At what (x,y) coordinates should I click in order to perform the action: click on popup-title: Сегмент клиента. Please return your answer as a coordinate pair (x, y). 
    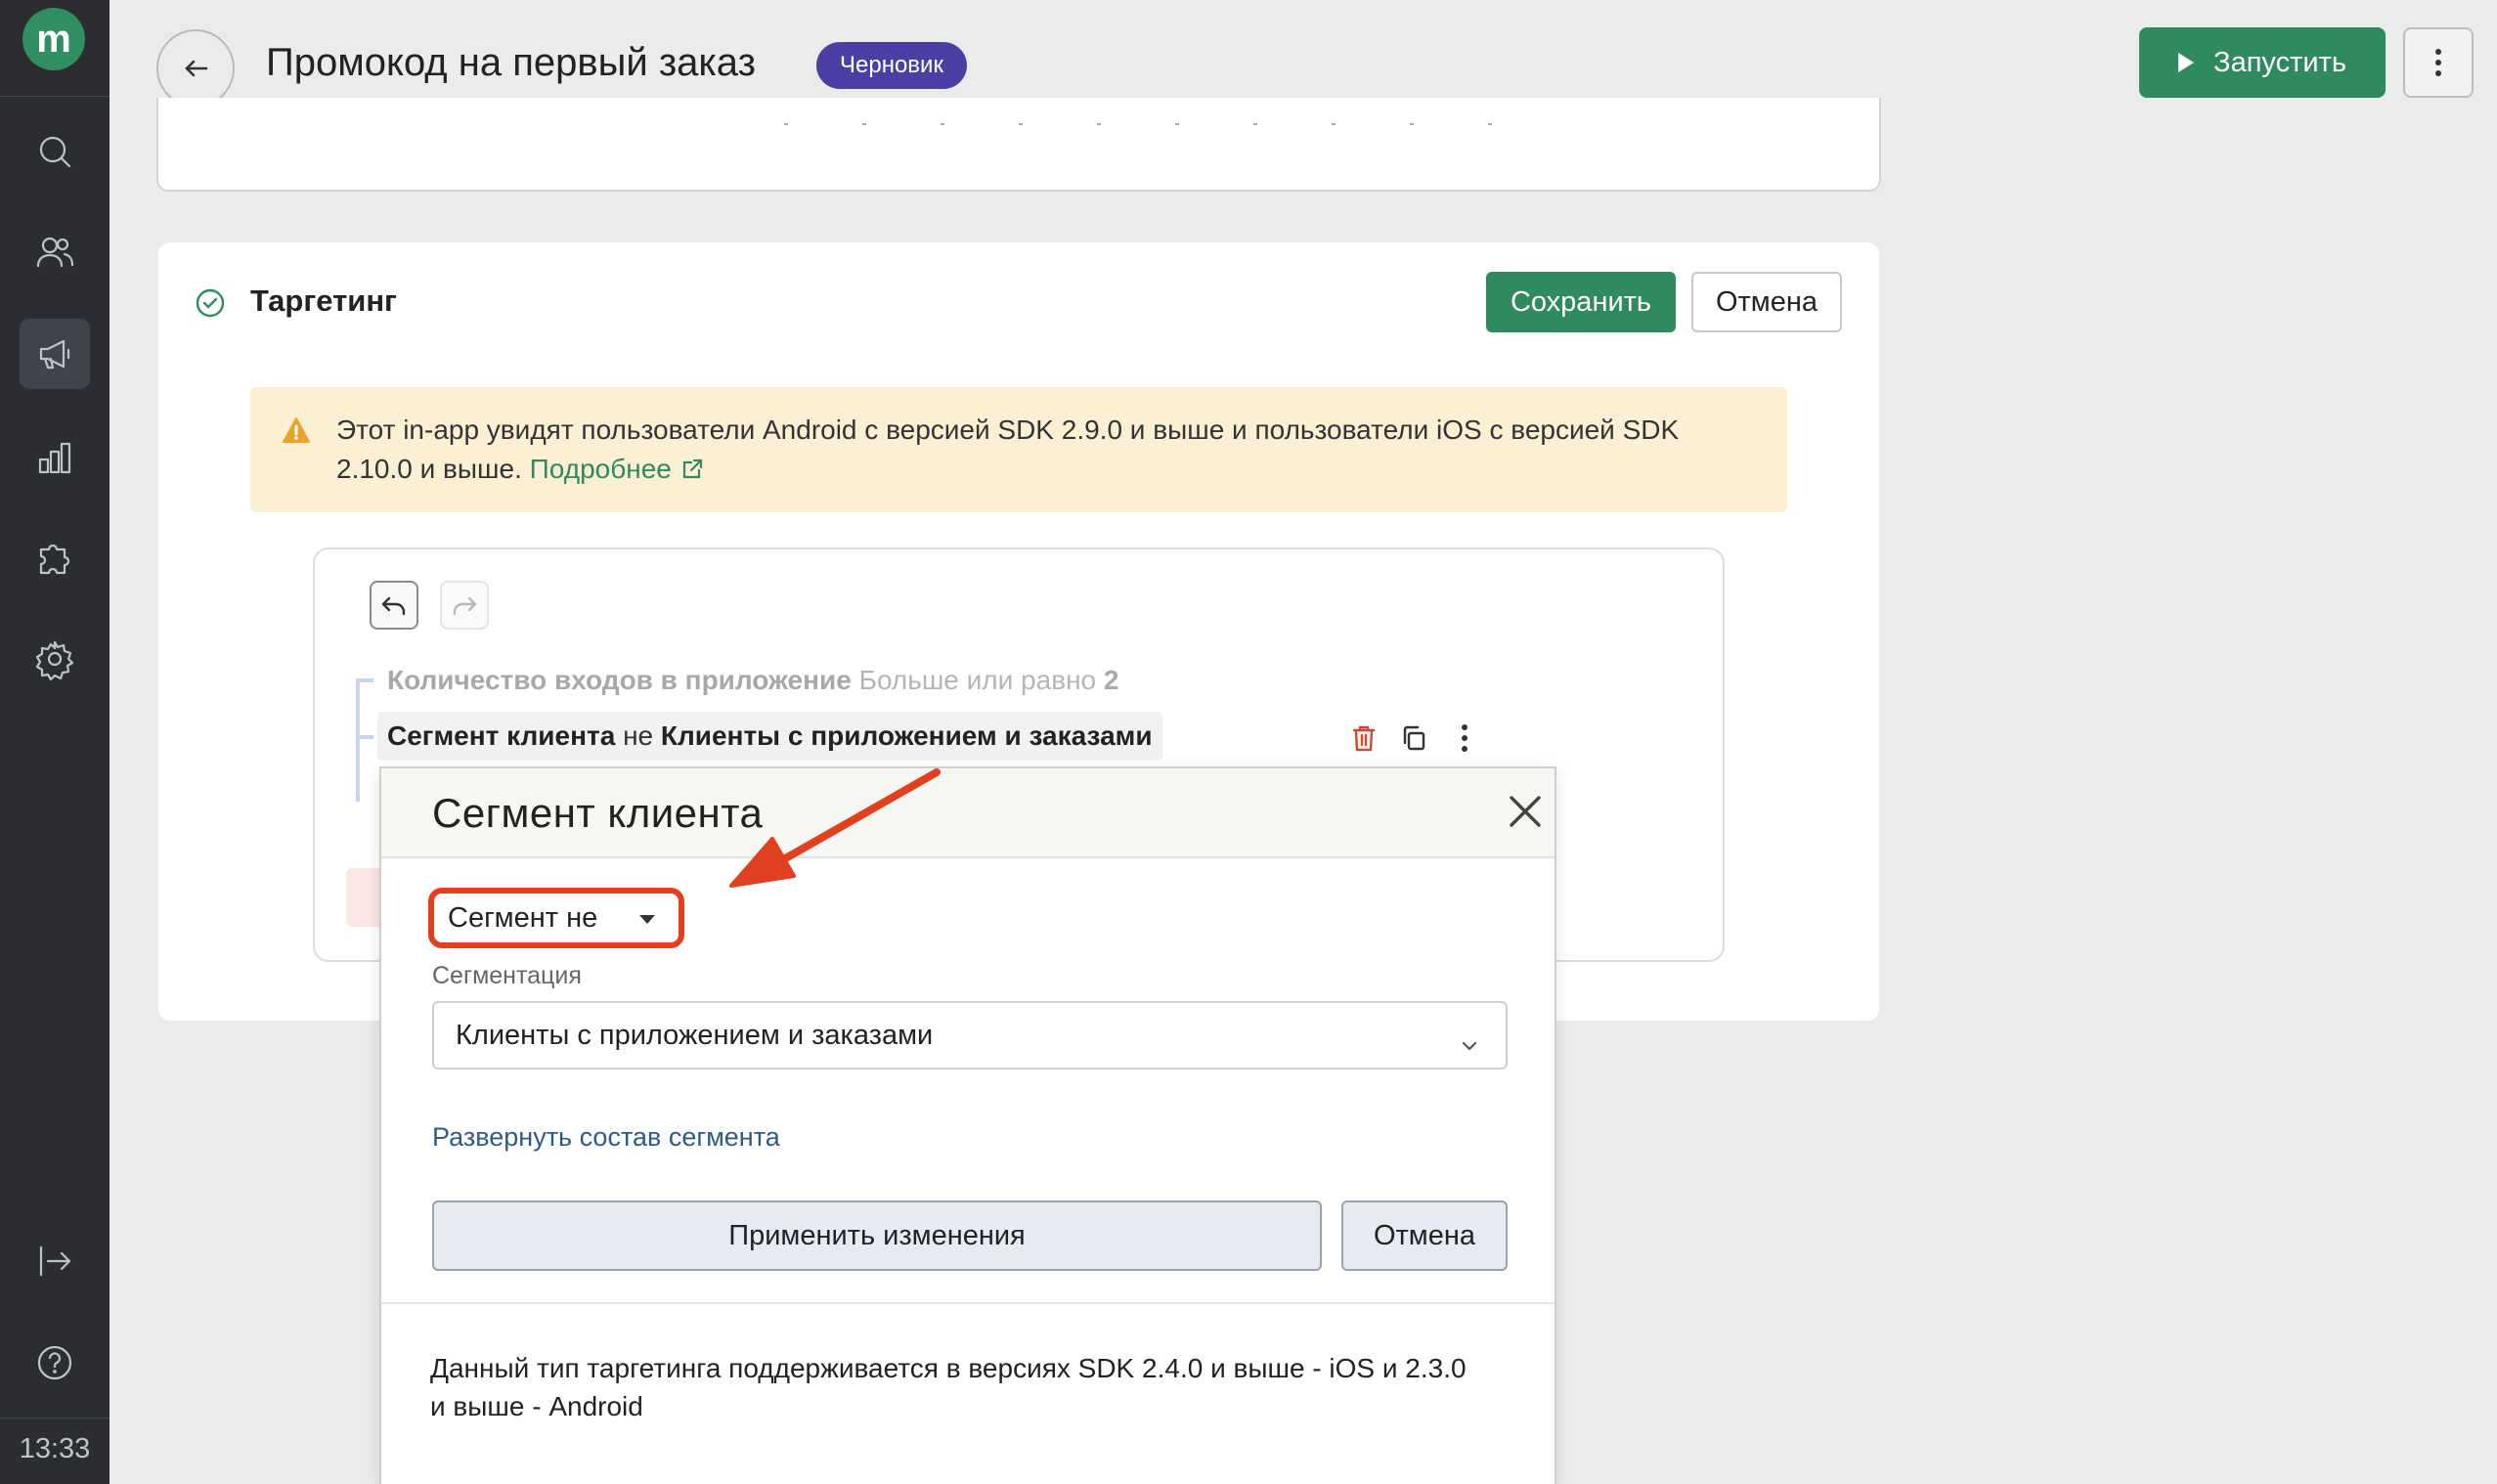
    Looking at the image, I should click on (598, 813).